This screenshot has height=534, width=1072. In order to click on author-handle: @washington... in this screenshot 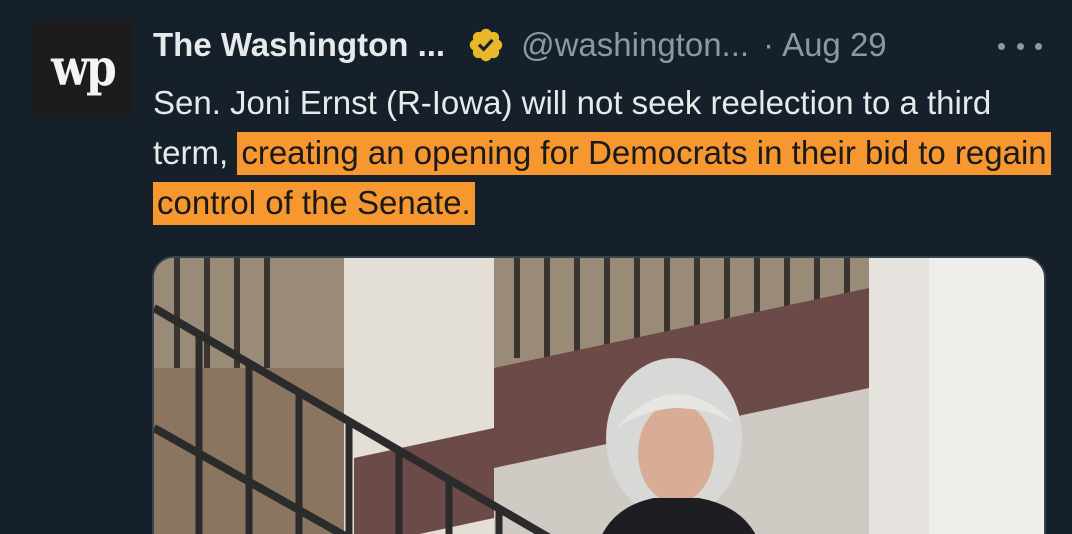, I will do `click(635, 45)`.